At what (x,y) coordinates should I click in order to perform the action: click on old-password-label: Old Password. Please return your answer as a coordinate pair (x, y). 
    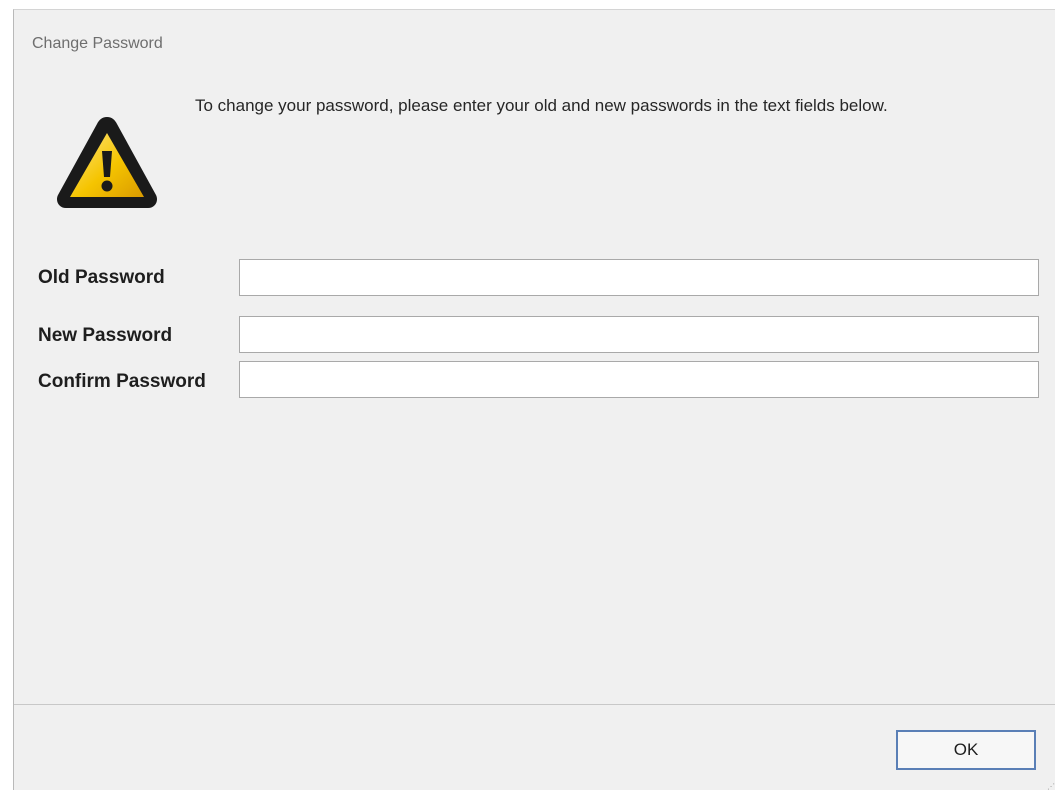
    Looking at the image, I should click on (101, 277).